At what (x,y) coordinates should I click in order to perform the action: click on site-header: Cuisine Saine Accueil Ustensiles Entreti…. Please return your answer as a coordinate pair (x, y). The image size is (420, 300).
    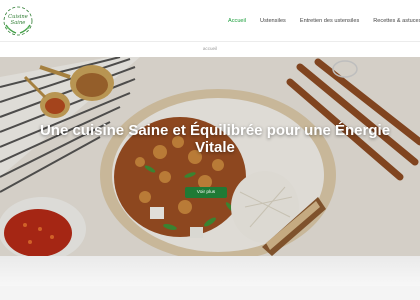
    Looking at the image, I should click on (210, 21).